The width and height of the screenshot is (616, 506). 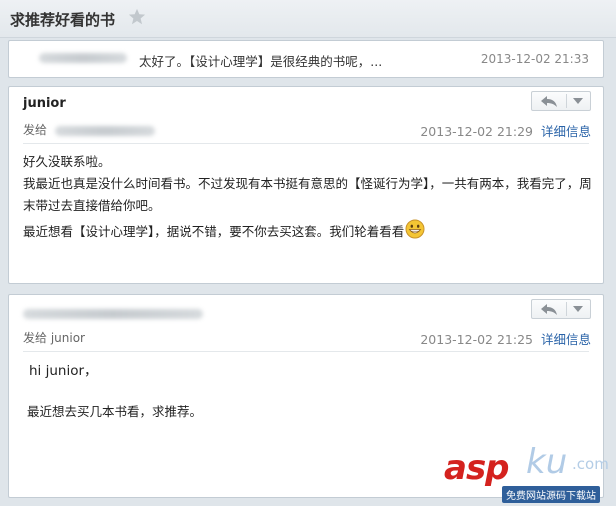 I want to click on subject-title: 求推荐好看的书, so click(x=63, y=20).